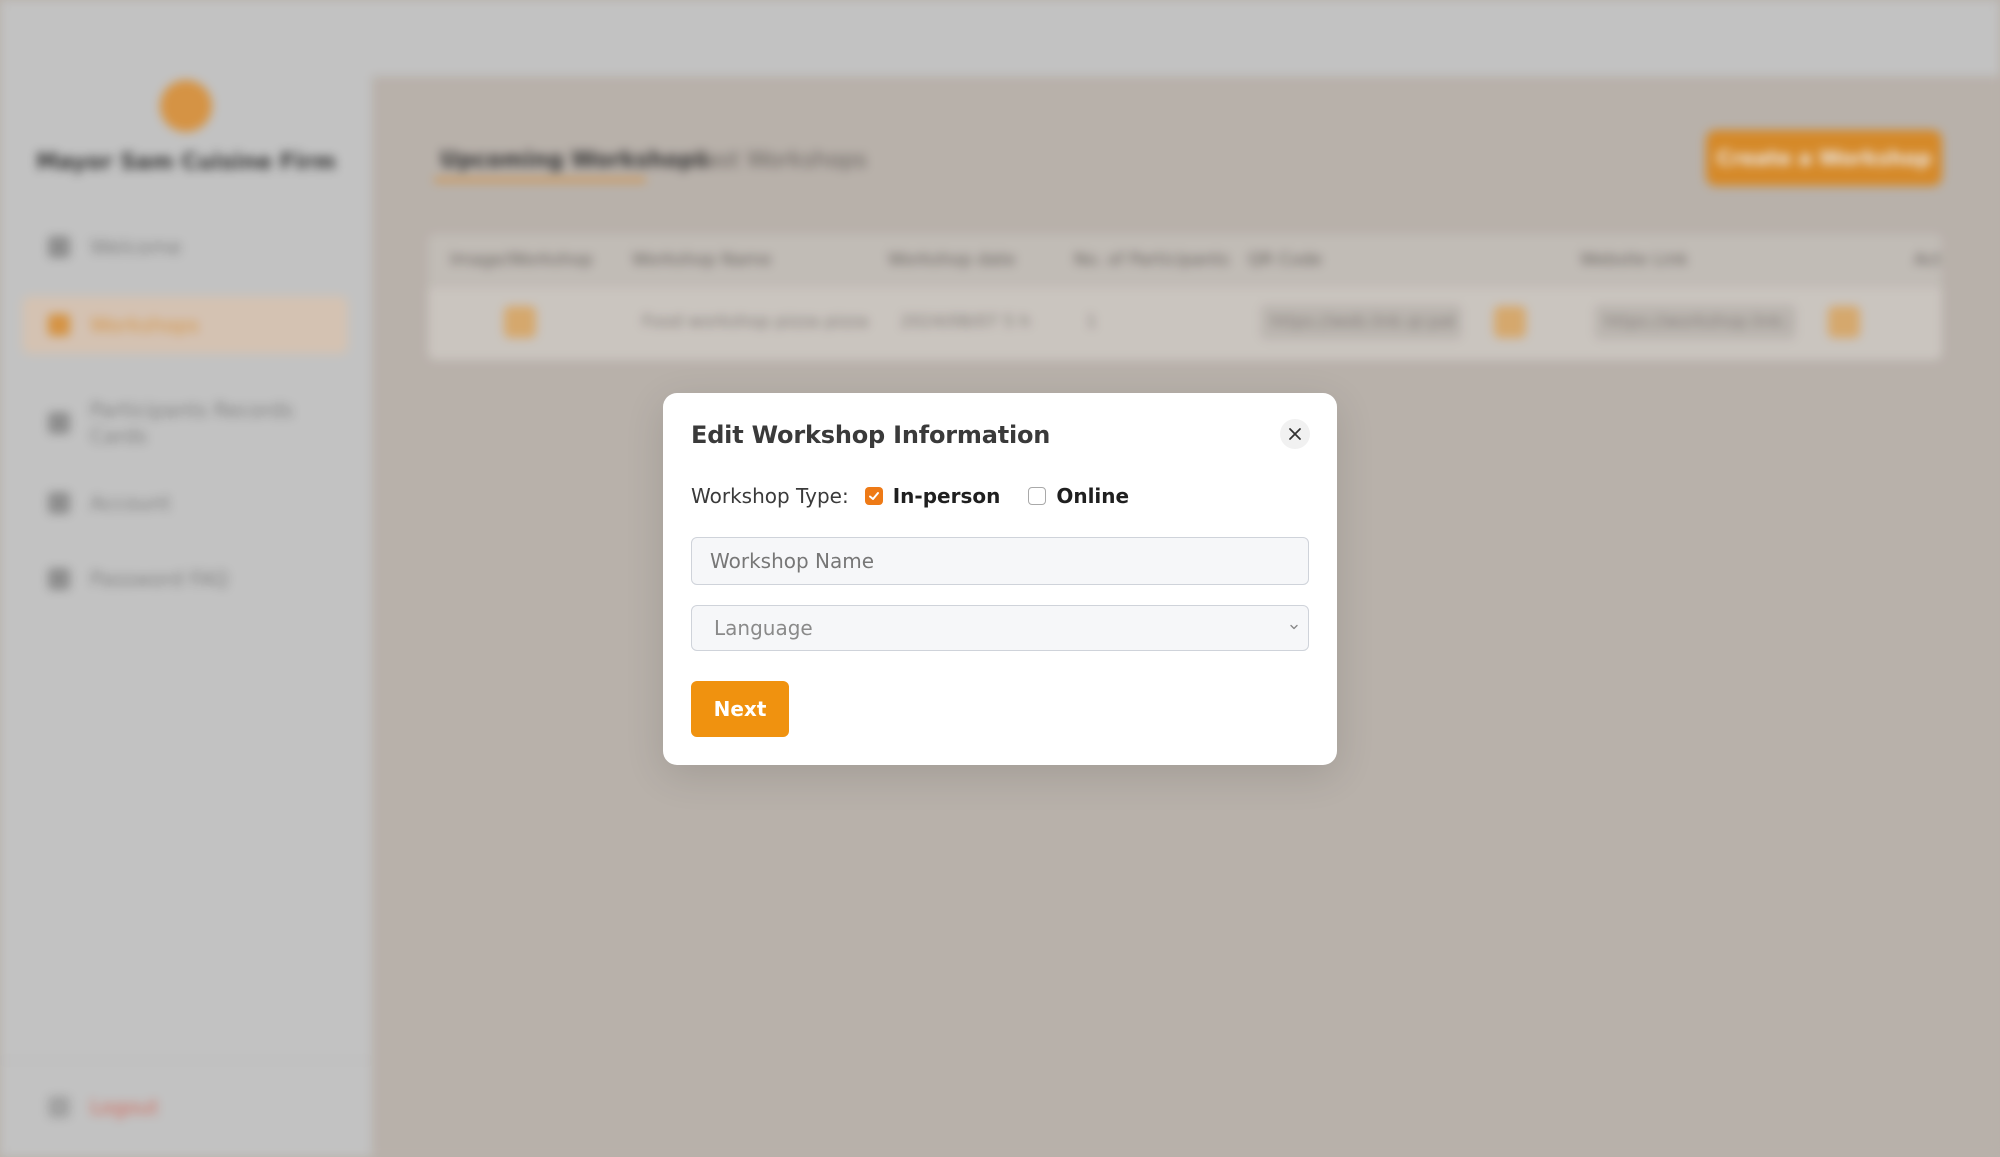 Image resolution: width=2000 pixels, height=1157 pixels. What do you see at coordinates (871, 435) in the screenshot?
I see `modal-title: Edit Workshop Information` at bounding box center [871, 435].